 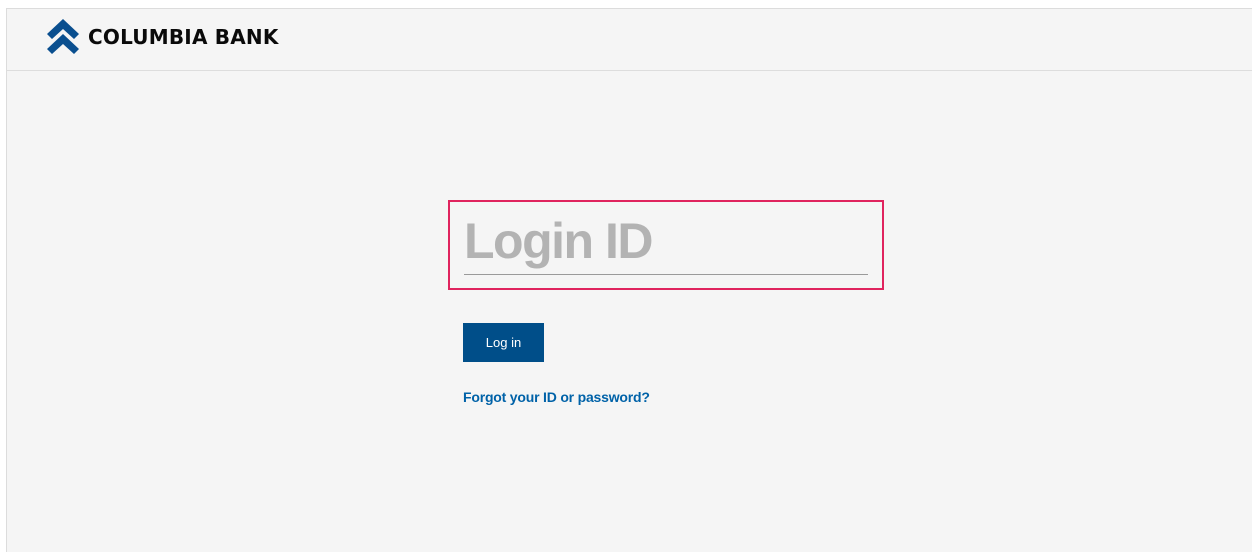 I want to click on login-id-highlight, so click(x=666, y=245).